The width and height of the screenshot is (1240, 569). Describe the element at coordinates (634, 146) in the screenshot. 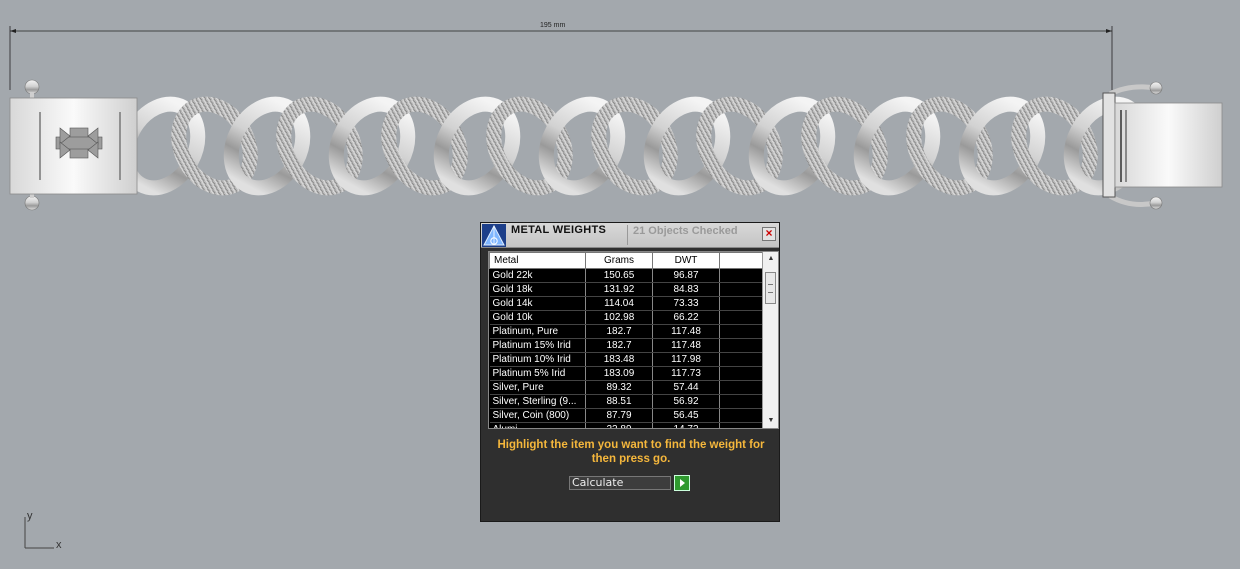

I see `chain-links` at that location.